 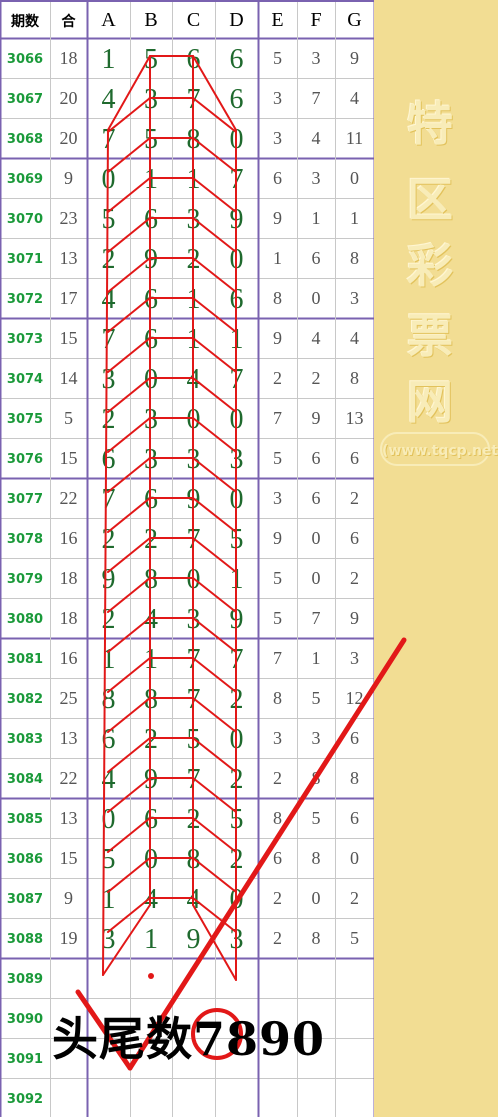 What do you see at coordinates (69, 658) in the screenshot?
I see `cell-sum: 16` at bounding box center [69, 658].